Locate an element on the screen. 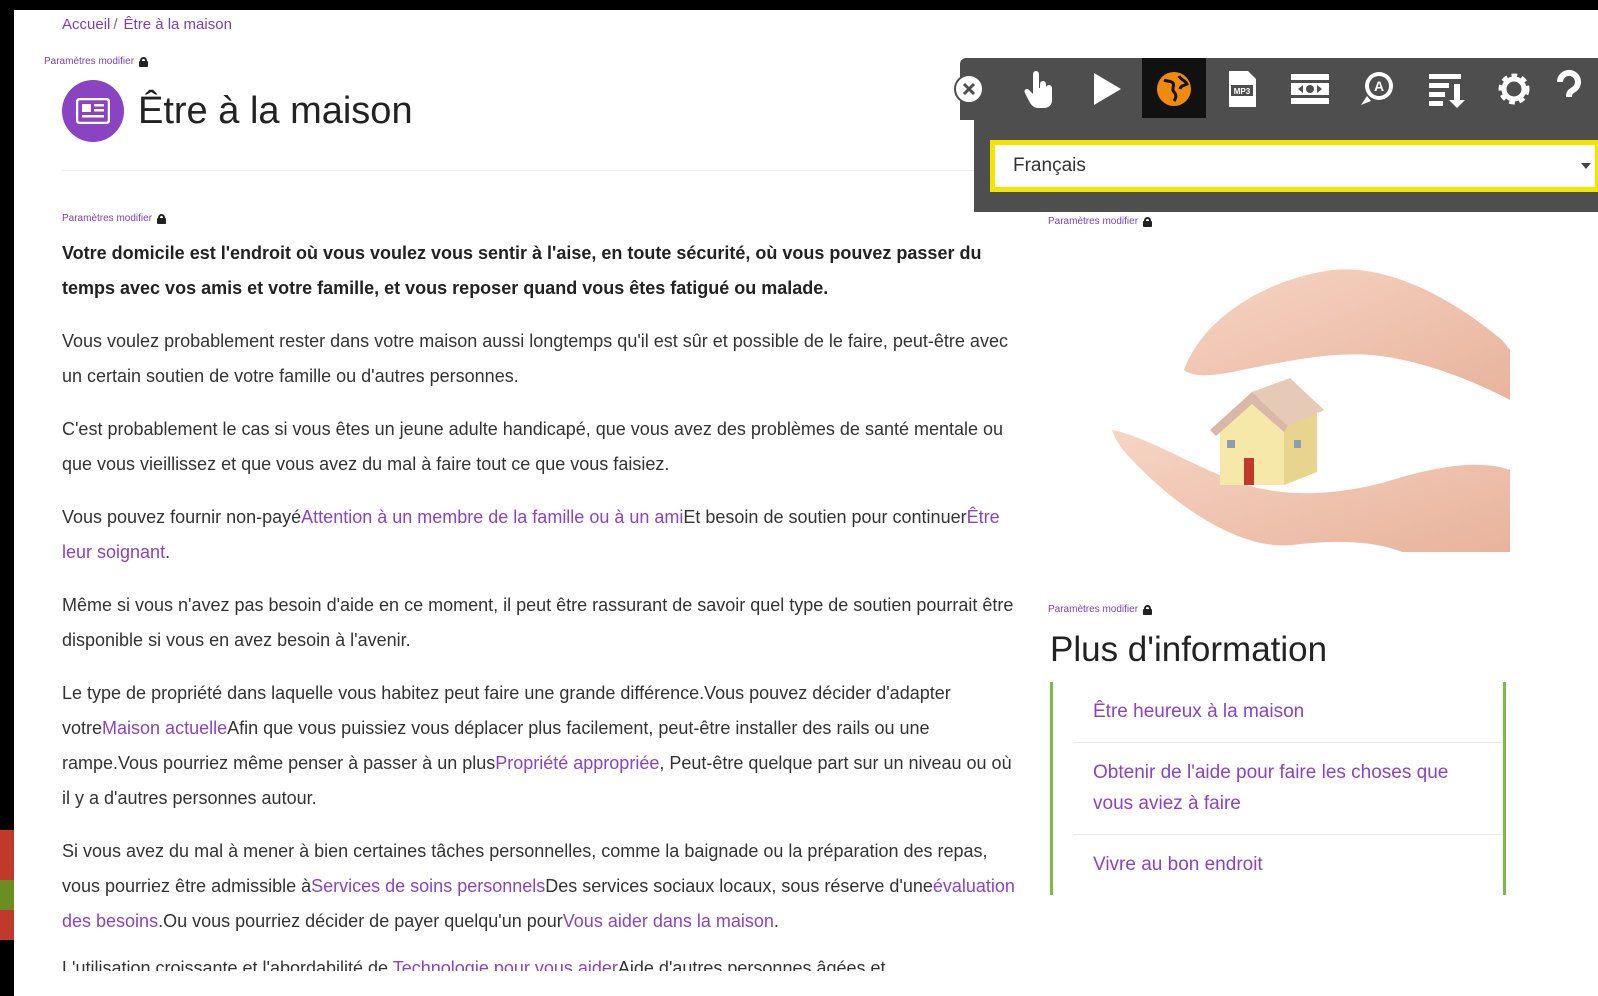 The height and width of the screenshot is (996, 1598). params-modifier-header: Paramètres modifier is located at coordinates (96, 61).